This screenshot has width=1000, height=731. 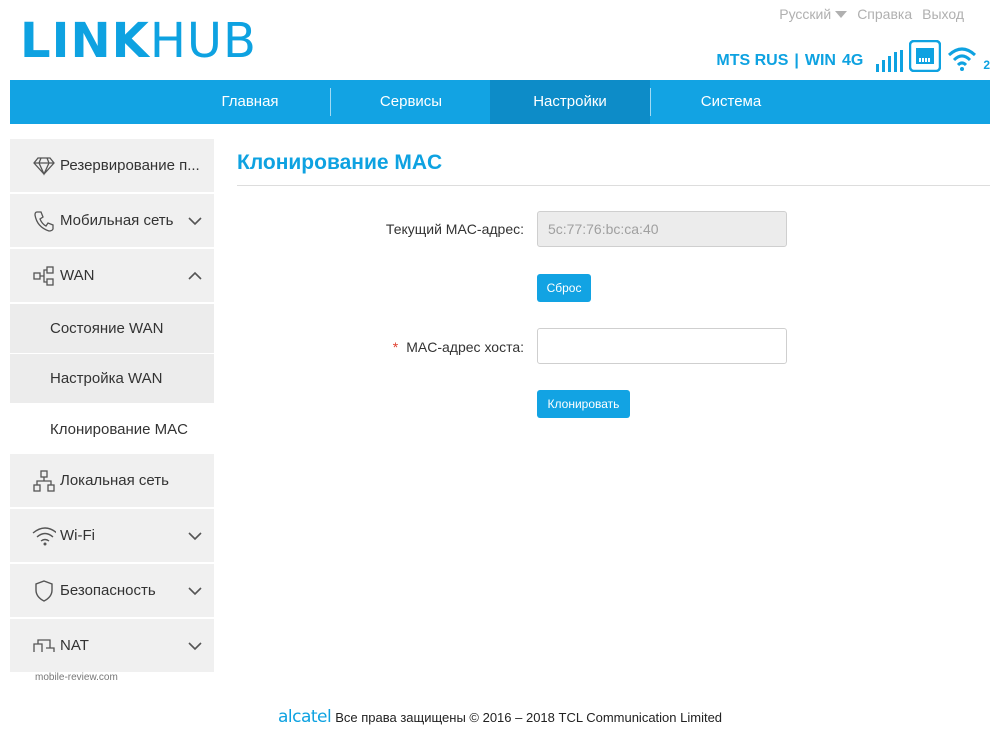 What do you see at coordinates (340, 162) in the screenshot?
I see `page-title: Клонирование MAC` at bounding box center [340, 162].